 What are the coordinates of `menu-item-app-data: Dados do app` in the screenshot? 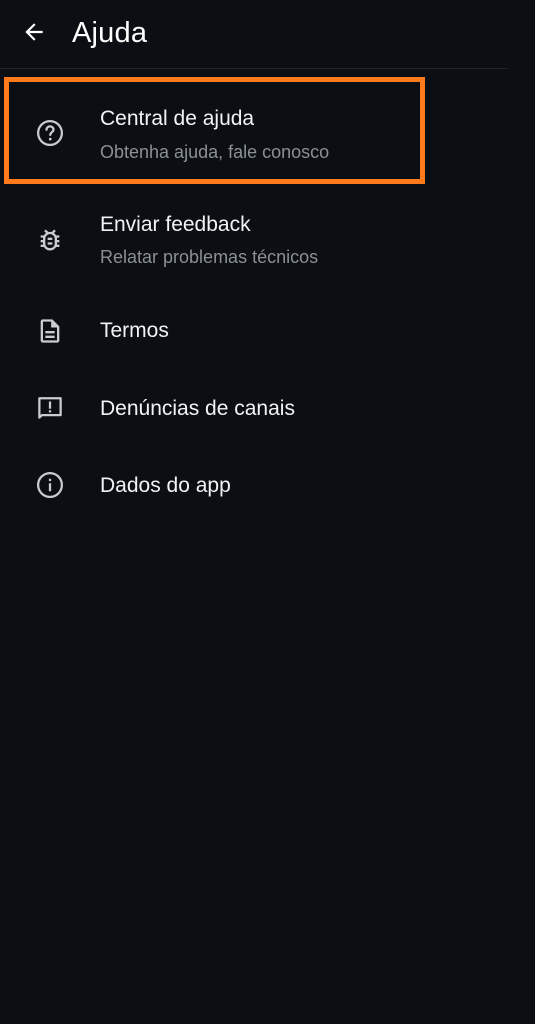 It's located at (267, 485).